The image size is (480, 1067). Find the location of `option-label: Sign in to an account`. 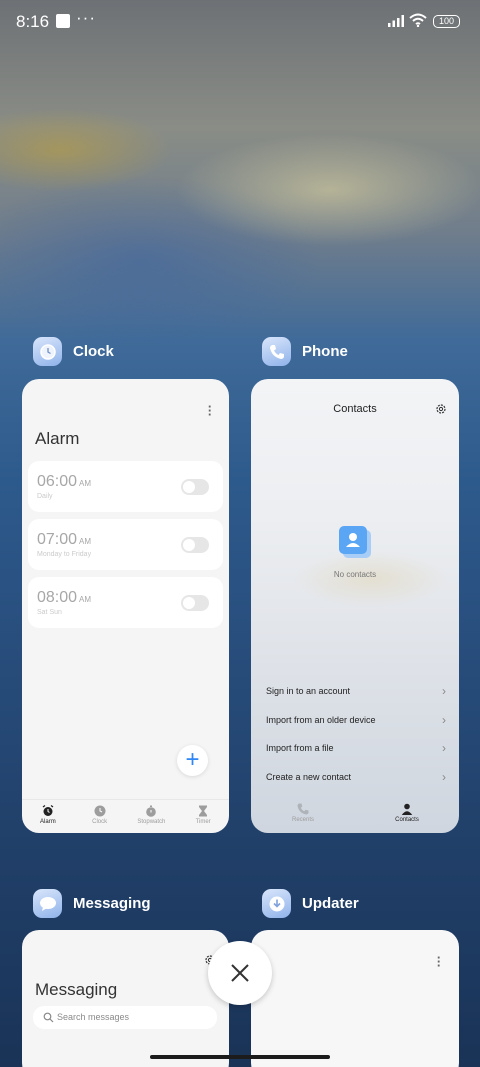

option-label: Sign in to an account is located at coordinates (308, 691).